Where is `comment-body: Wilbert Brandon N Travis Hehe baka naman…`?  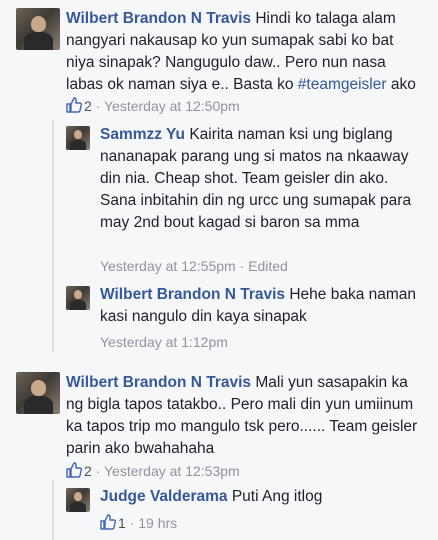
comment-body: Wilbert Brandon N Travis Hehe baka naman… is located at coordinates (260, 306).